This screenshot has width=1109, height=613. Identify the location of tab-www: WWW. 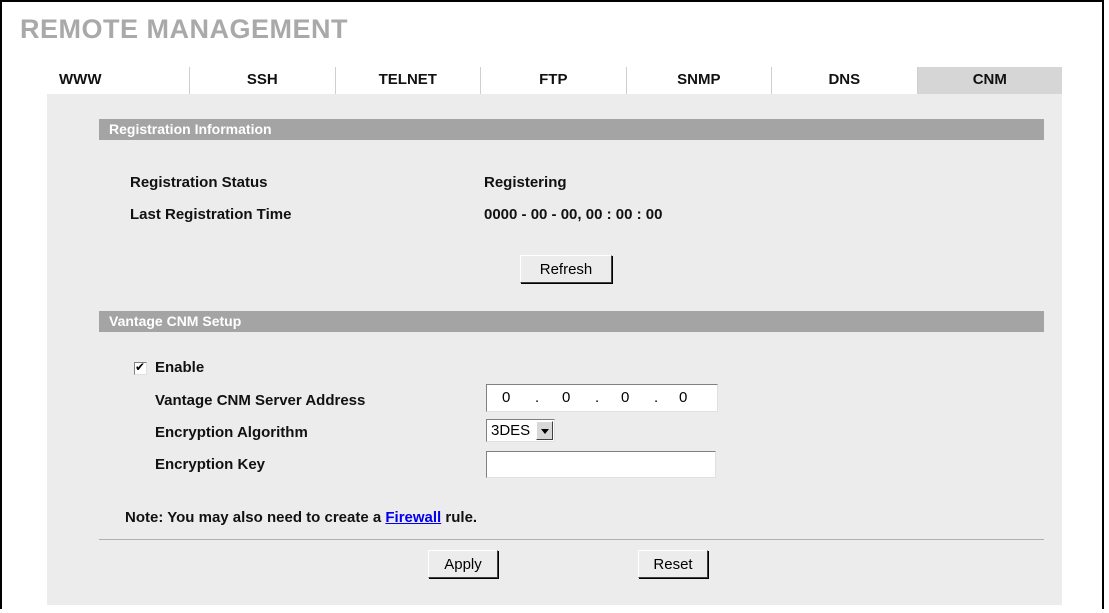
(119, 80).